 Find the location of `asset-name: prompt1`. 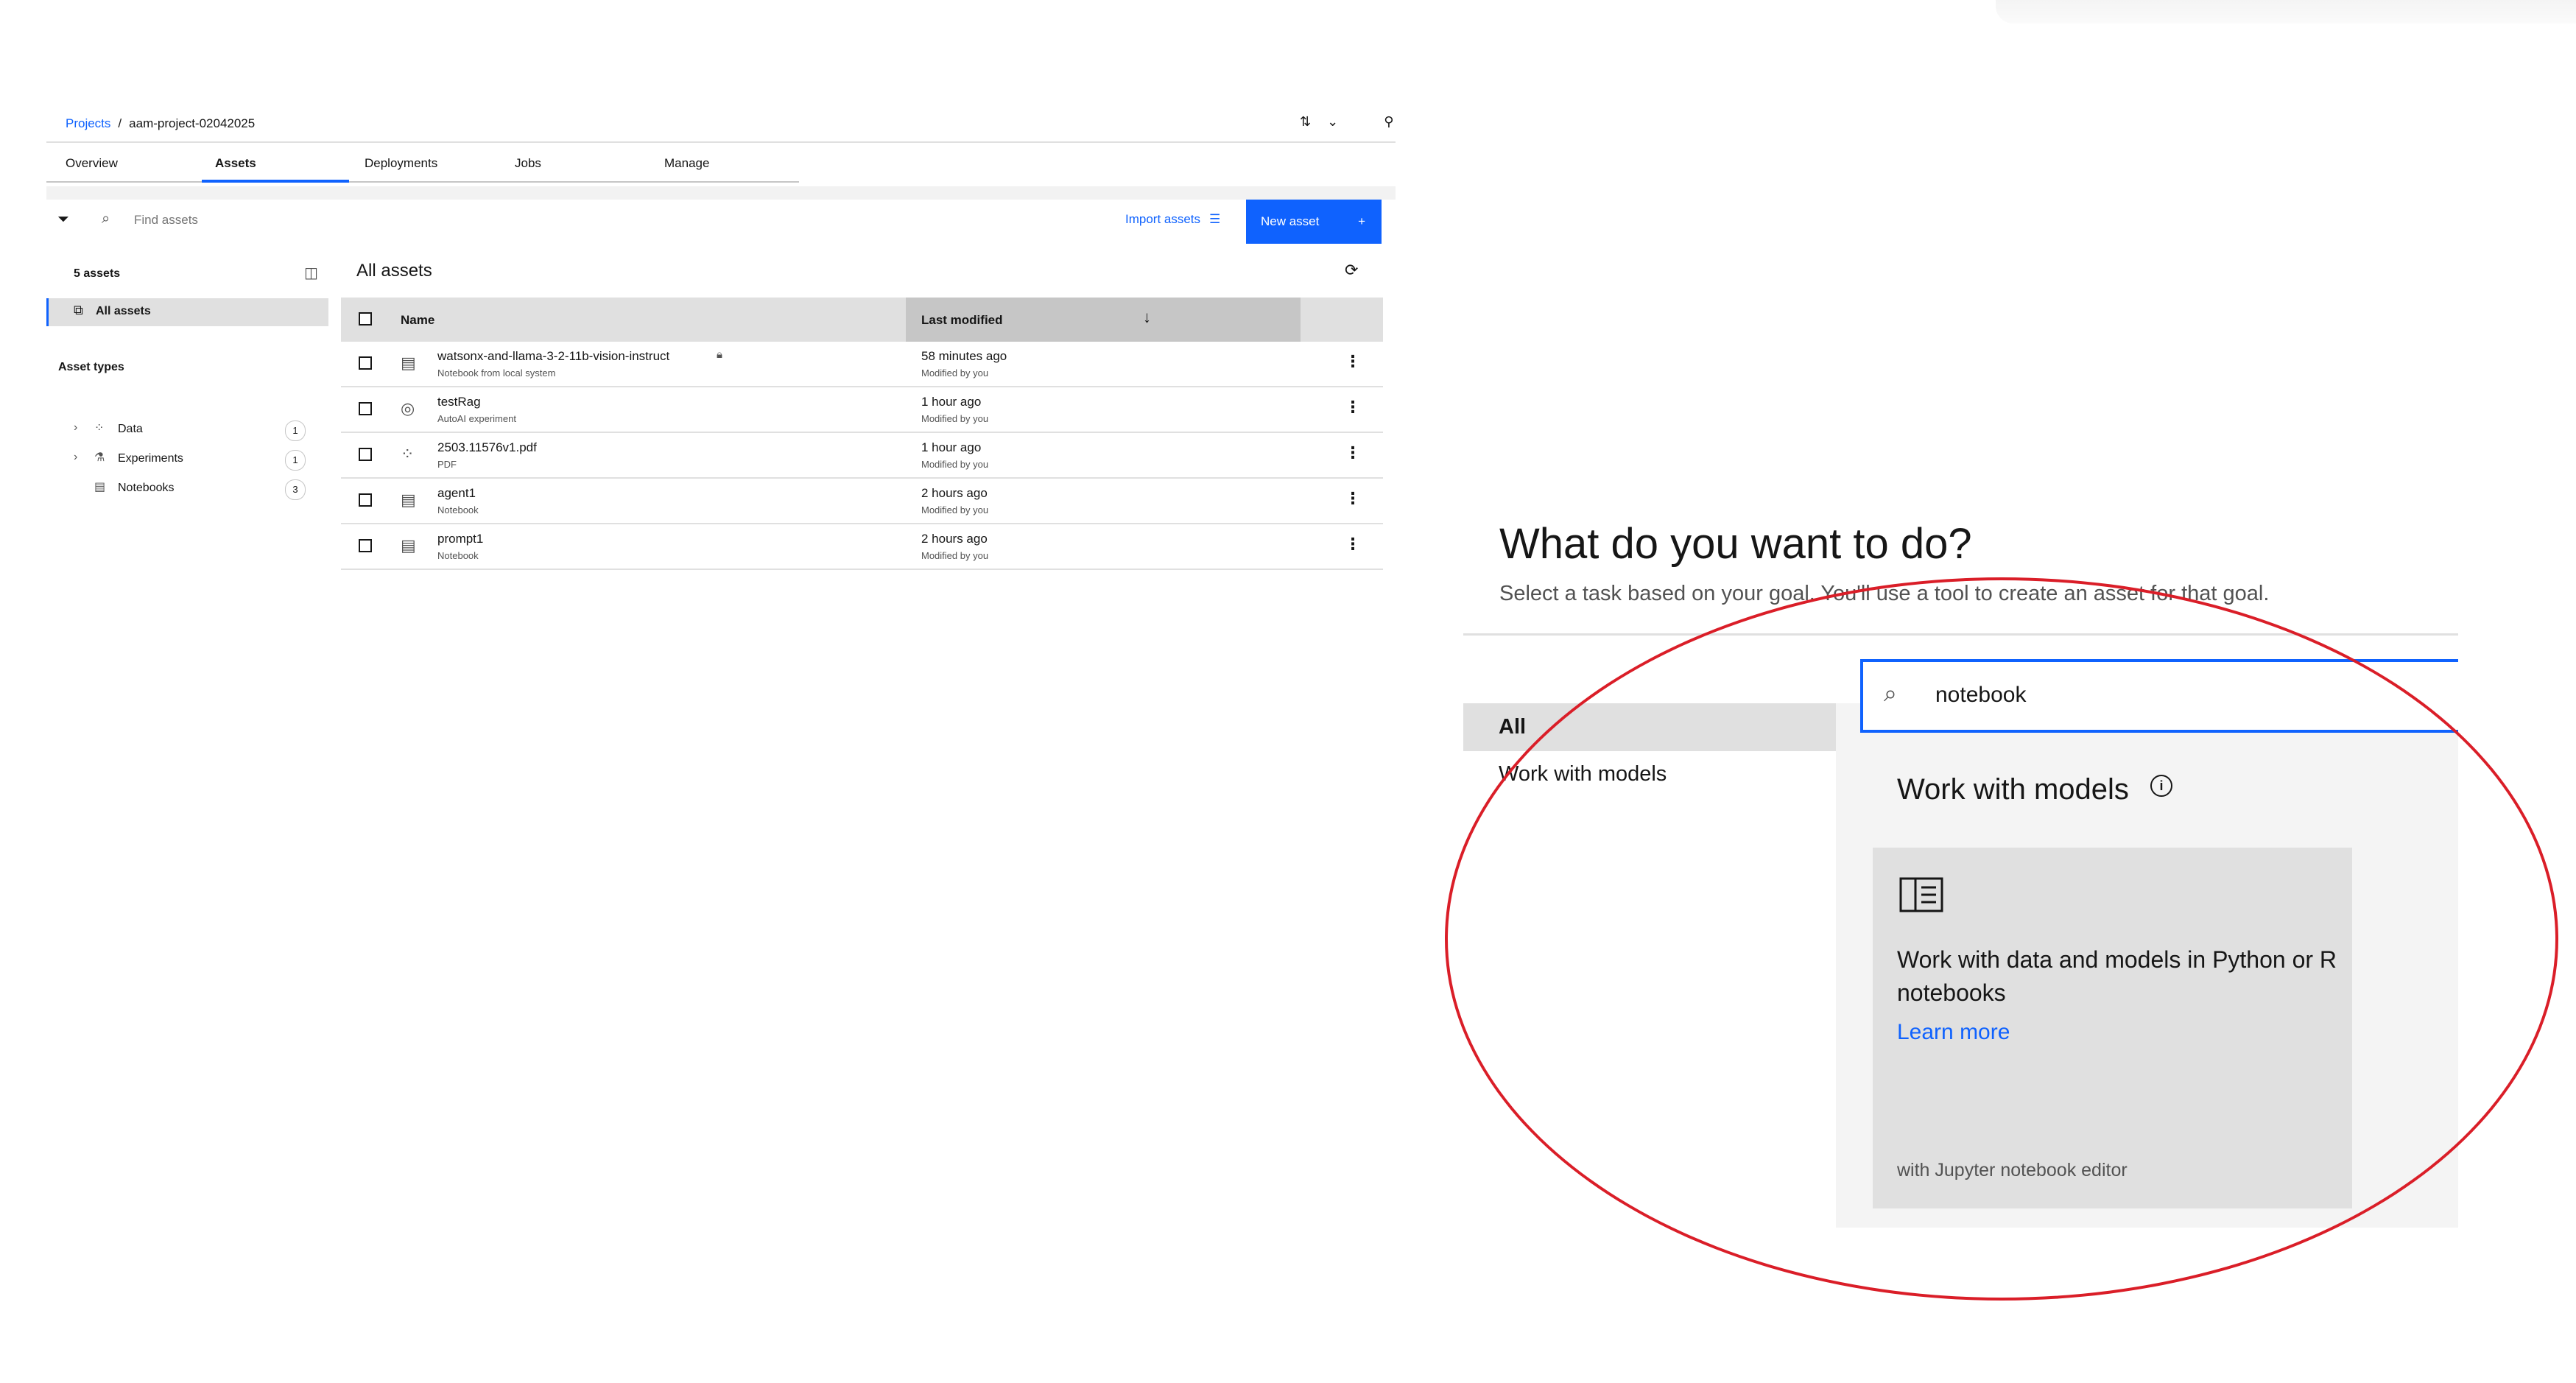

asset-name: prompt1 is located at coordinates (460, 539).